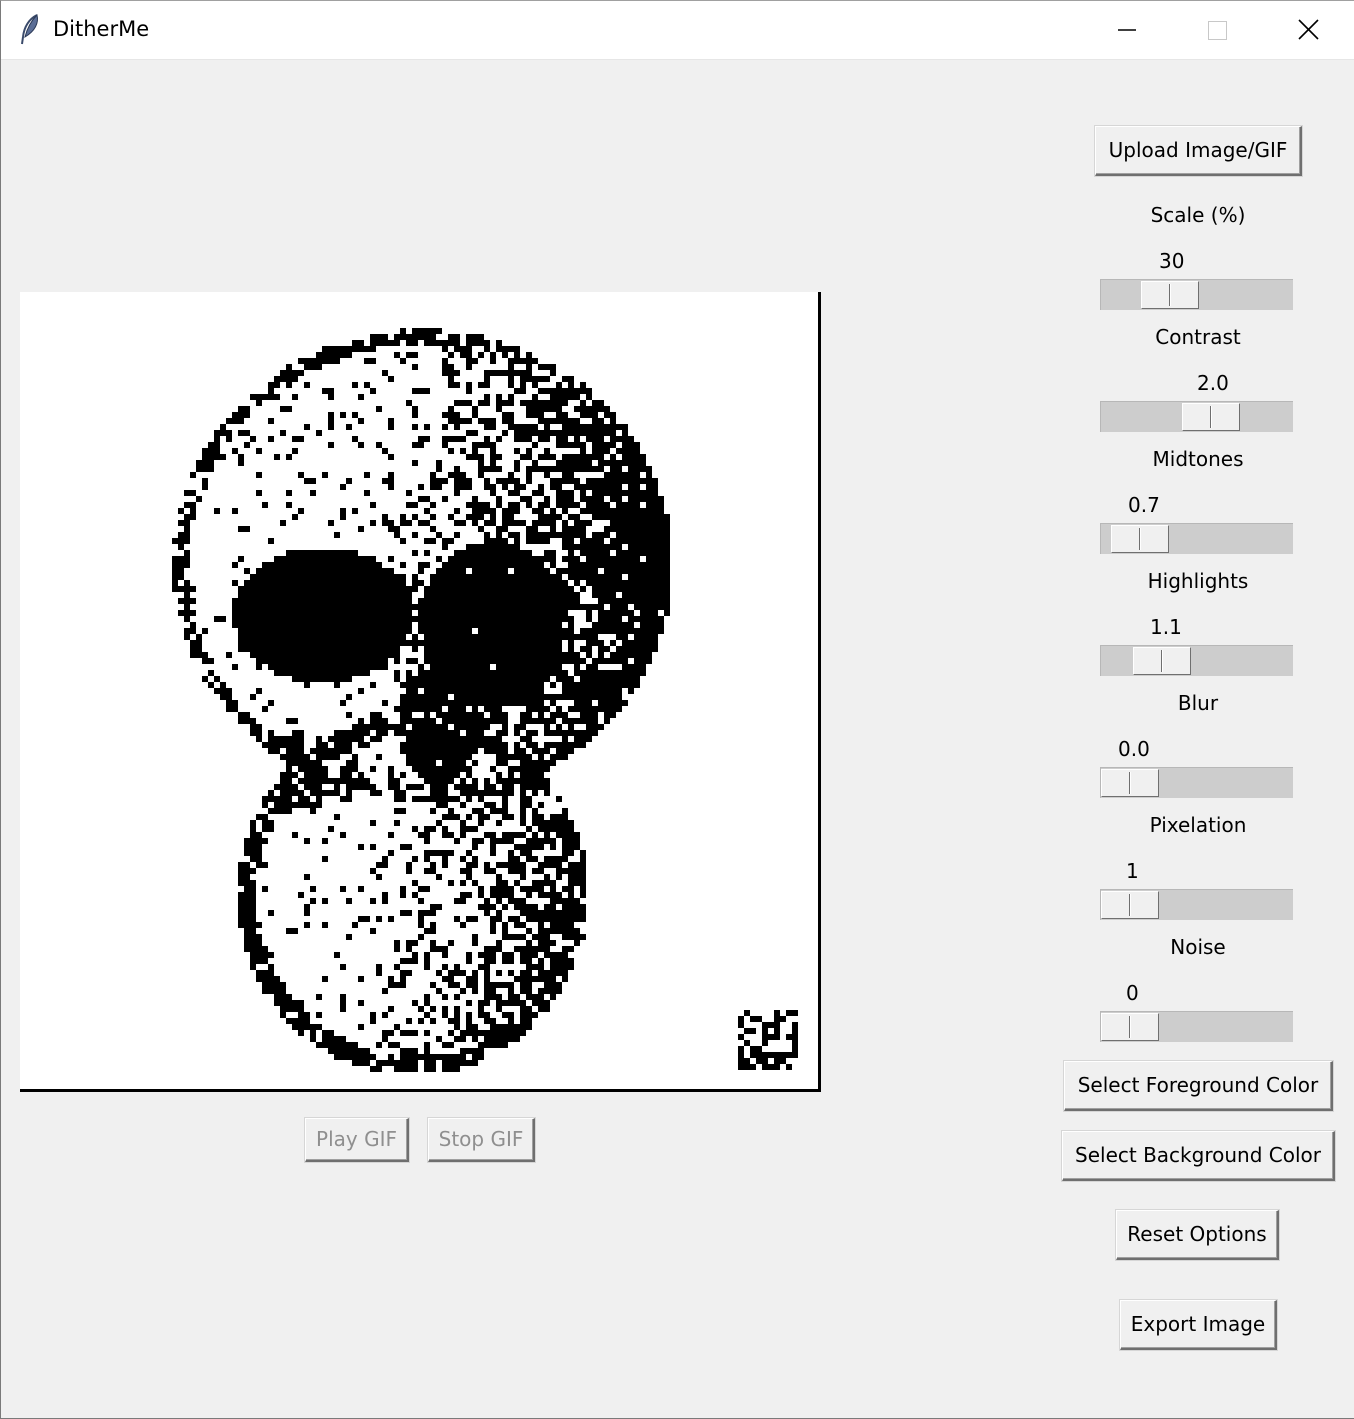 This screenshot has height=1419, width=1354. What do you see at coordinates (1134, 749) in the screenshot?
I see `blur-value: 0.0` at bounding box center [1134, 749].